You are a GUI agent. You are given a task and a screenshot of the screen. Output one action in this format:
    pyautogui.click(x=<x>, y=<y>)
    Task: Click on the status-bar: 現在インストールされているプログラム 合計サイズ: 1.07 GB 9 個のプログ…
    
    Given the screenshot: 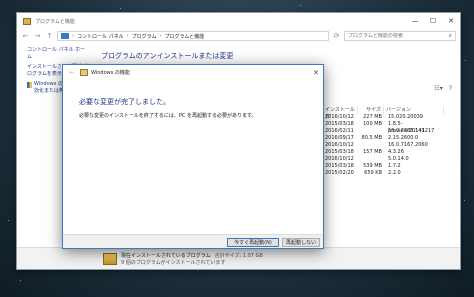 What is the action you would take?
    pyautogui.click(x=238, y=258)
    